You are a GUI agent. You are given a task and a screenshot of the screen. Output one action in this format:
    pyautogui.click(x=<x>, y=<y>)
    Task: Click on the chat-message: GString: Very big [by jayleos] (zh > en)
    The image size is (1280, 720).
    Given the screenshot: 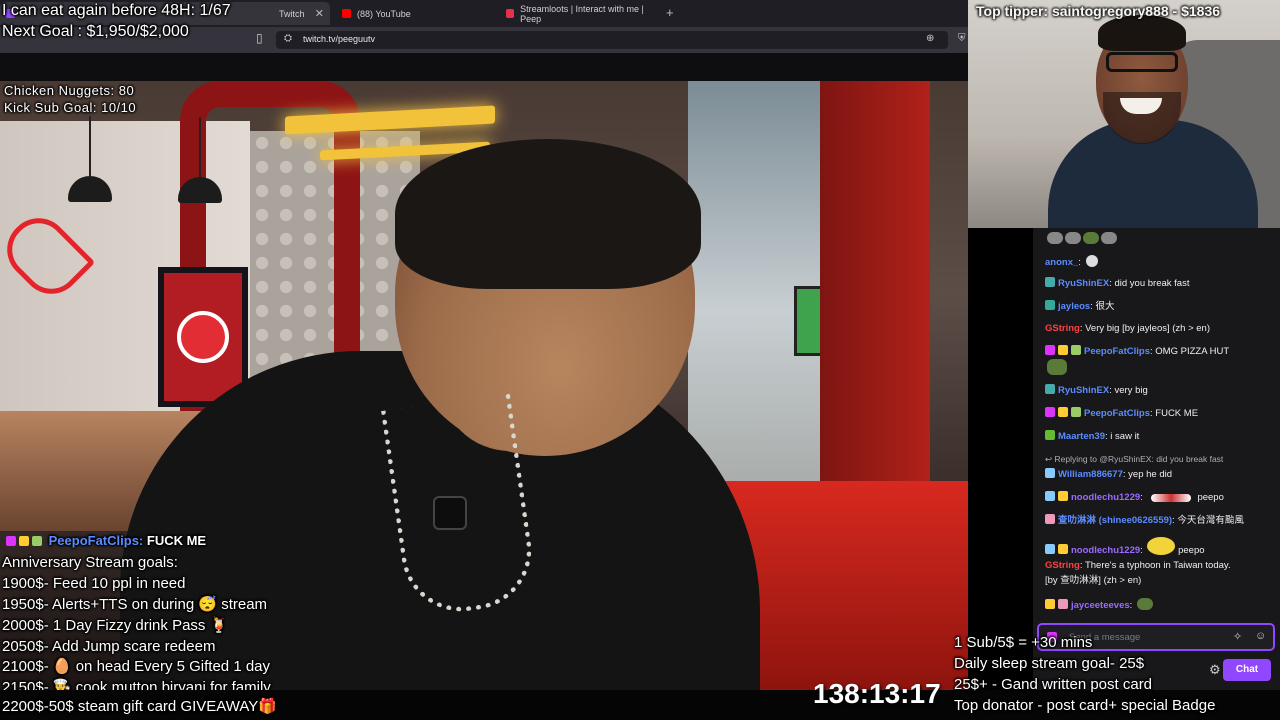 What is the action you would take?
    pyautogui.click(x=1128, y=328)
    